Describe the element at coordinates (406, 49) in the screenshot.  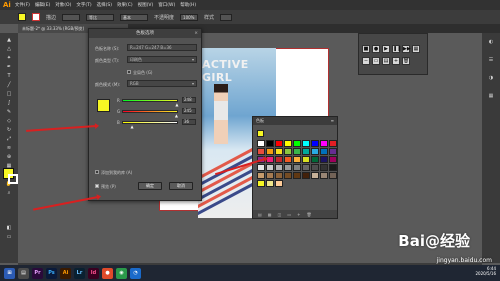
I see `forward-icon: ▶▶` at that location.